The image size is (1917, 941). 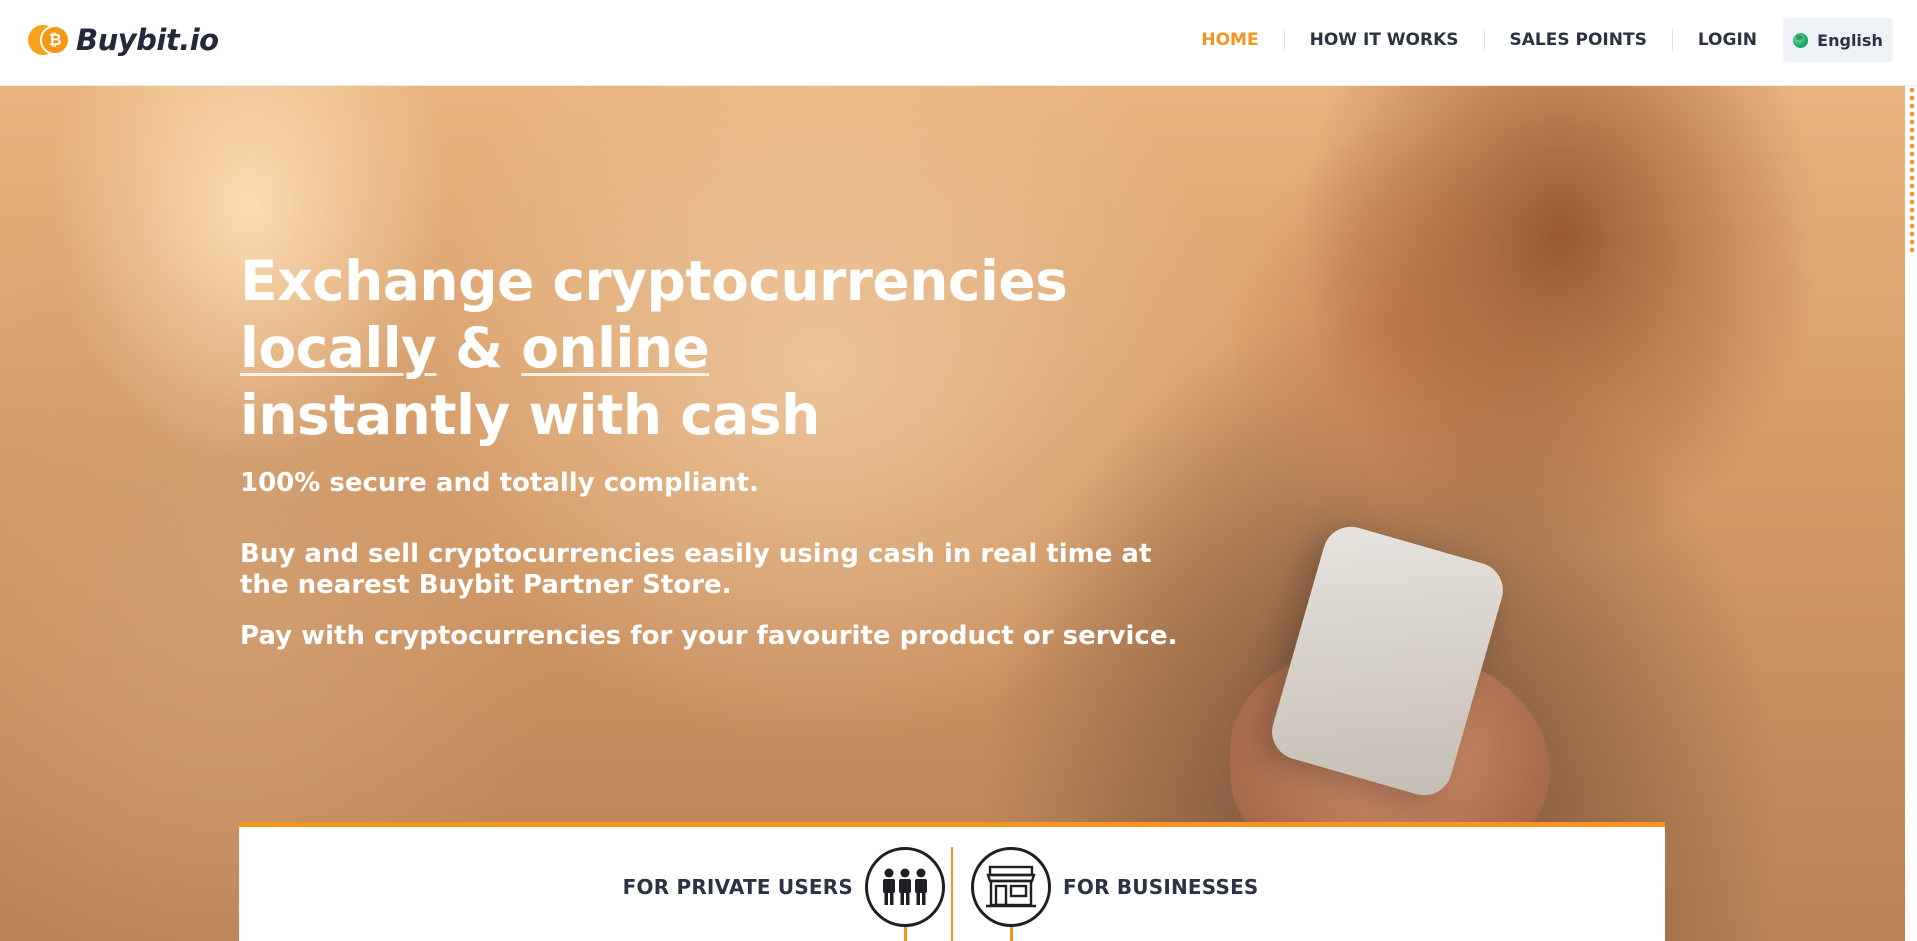 I want to click on hero-title-line3: instantly with cash, so click(x=530, y=415).